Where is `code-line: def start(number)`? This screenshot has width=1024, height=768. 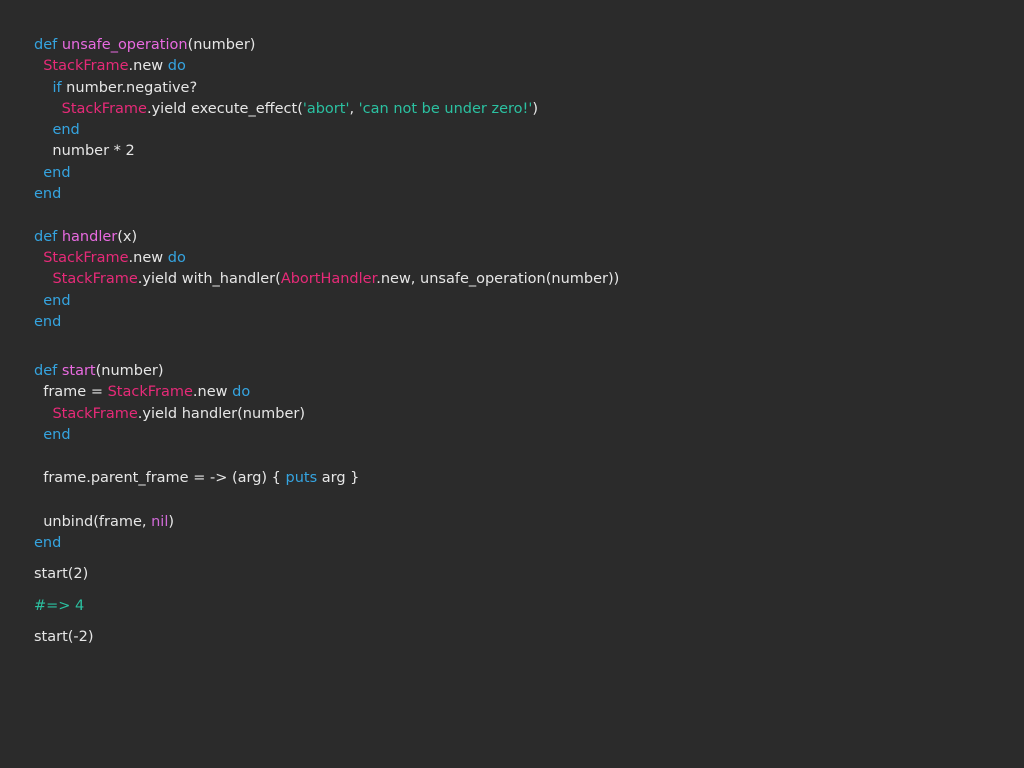 code-line: def start(number) is located at coordinates (99, 371).